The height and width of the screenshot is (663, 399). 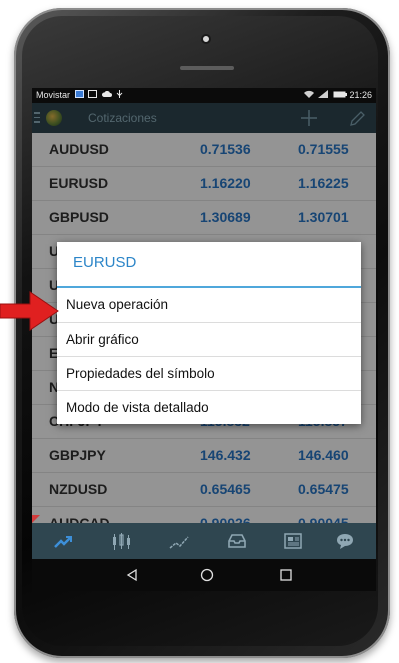 What do you see at coordinates (237, 541) in the screenshot?
I see `inbox-icon` at bounding box center [237, 541].